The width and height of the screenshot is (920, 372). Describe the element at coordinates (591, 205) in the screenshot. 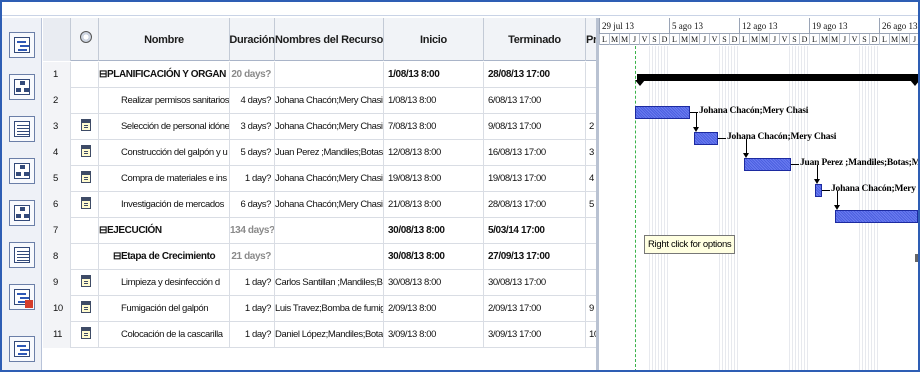

I see `predecessors-cell: 5` at that location.